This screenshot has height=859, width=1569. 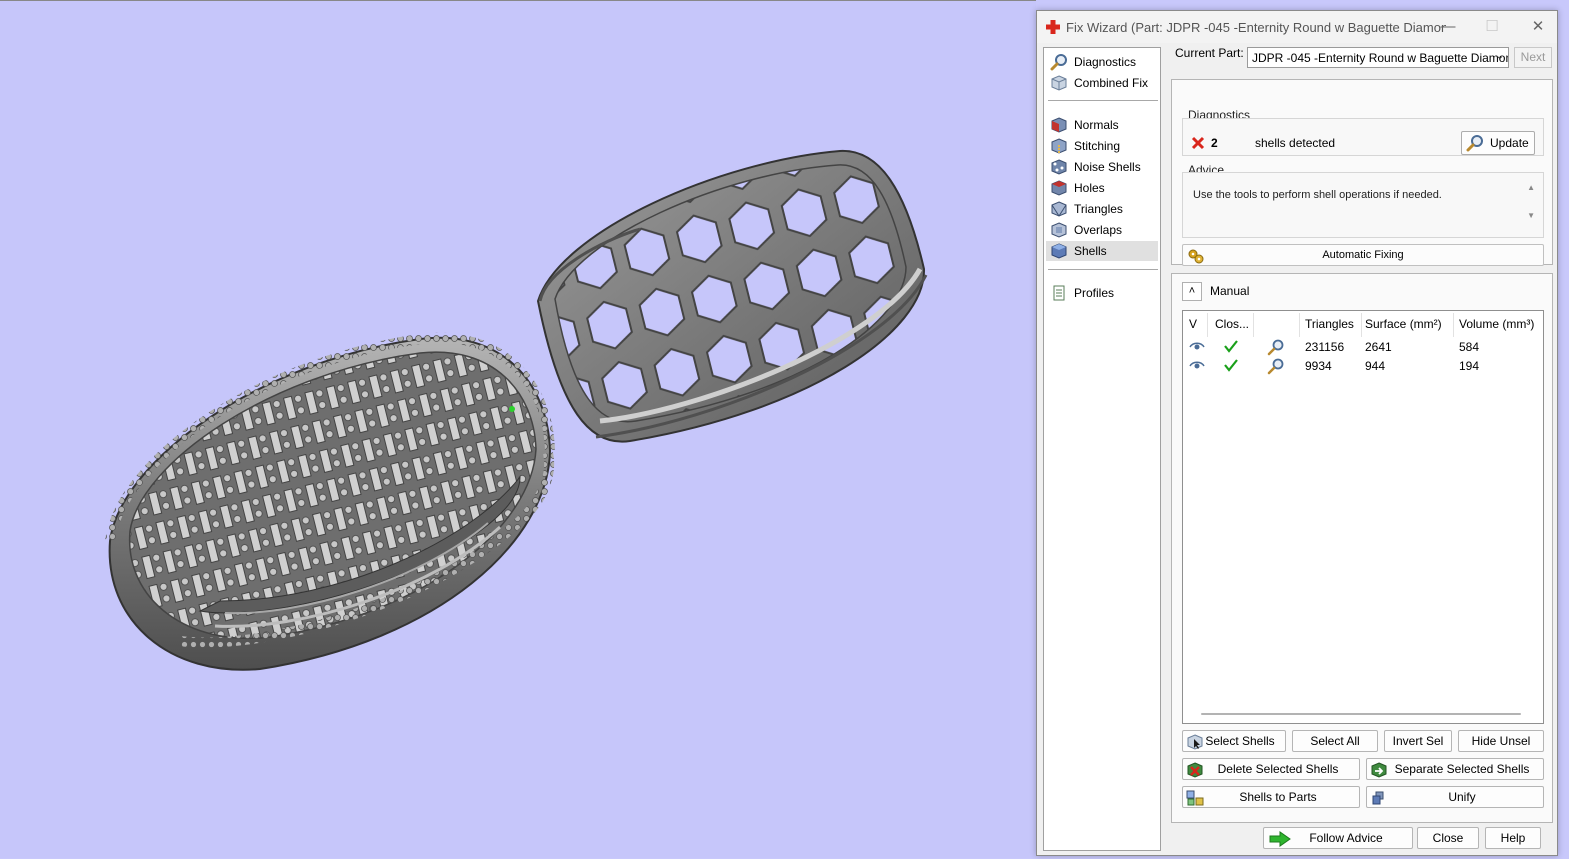 I want to click on red-cross-icon, so click(x=1053, y=27).